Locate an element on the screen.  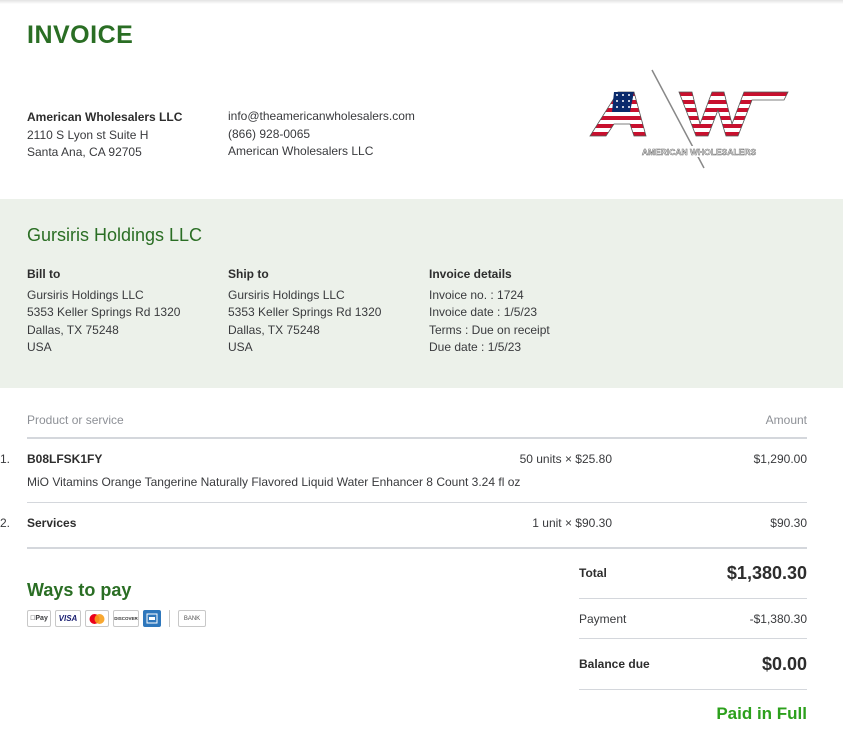
row-number: 1. is located at coordinates (5, 459).